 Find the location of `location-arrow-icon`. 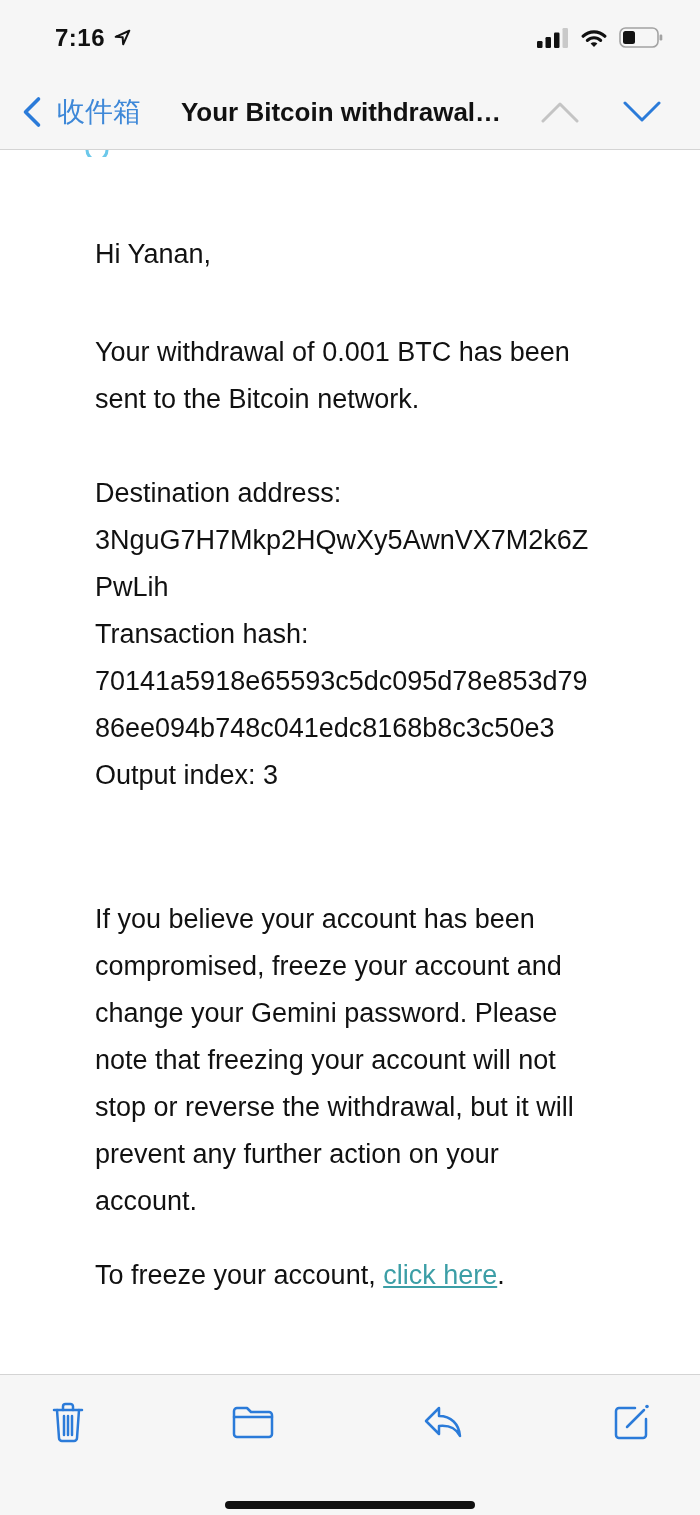

location-arrow-icon is located at coordinates (123, 37).